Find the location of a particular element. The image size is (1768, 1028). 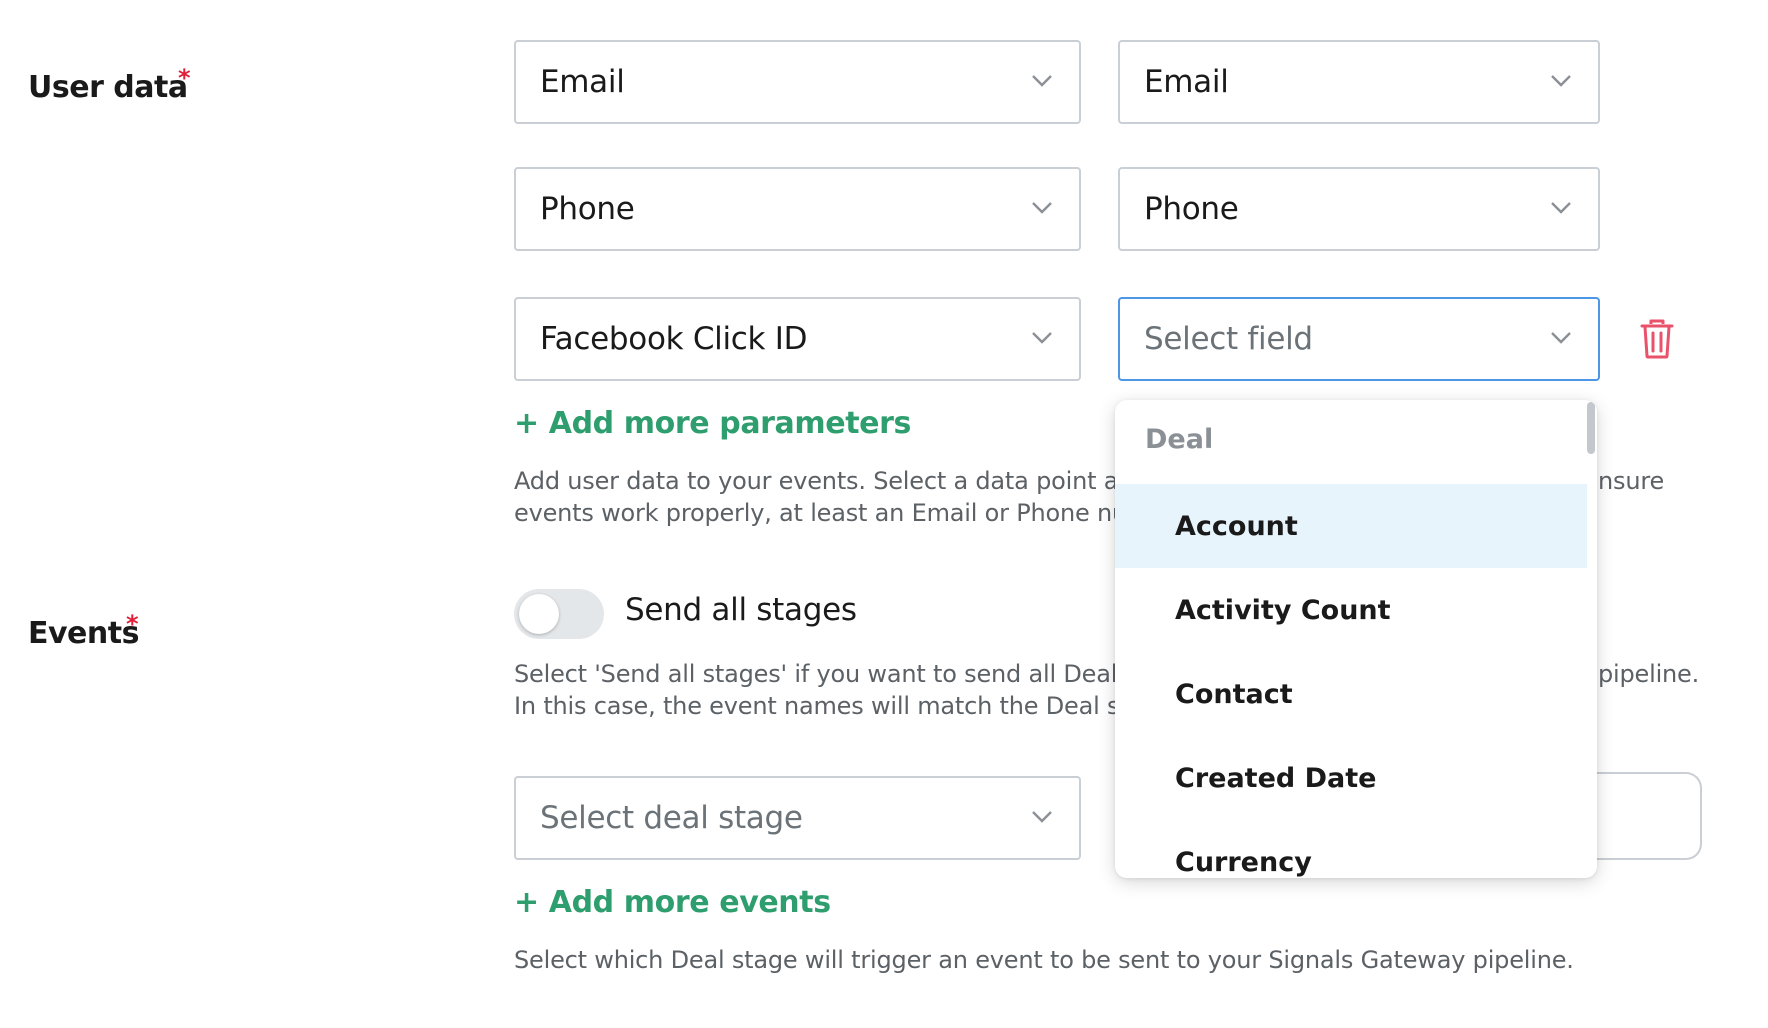

user-data-source-select-fbclid: Facebook Click ID is located at coordinates (797, 339).